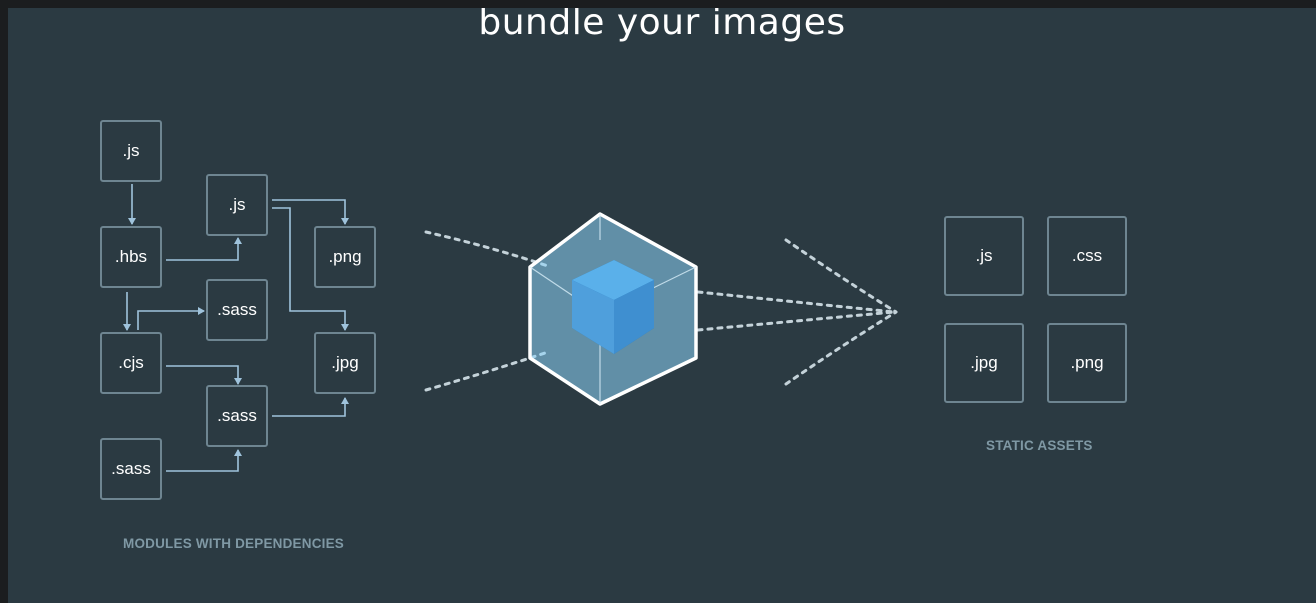  Describe the element at coordinates (796, 302) in the screenshot. I see `flow-line-out-top` at that location.